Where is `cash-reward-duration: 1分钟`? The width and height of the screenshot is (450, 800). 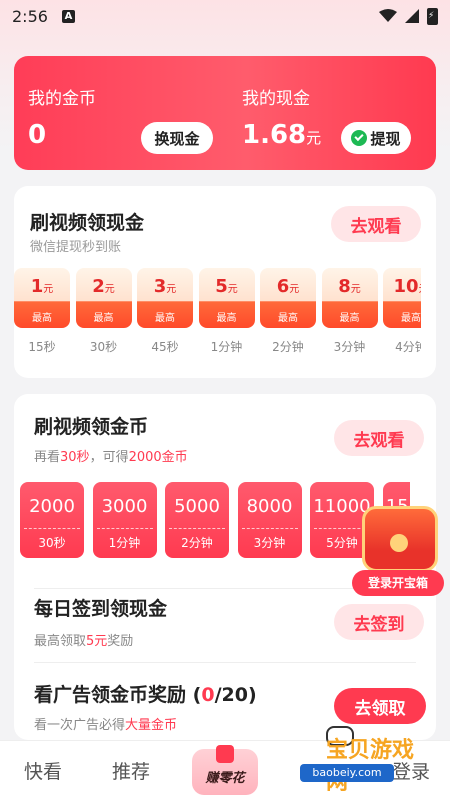 cash-reward-duration: 1分钟 is located at coordinates (226, 347).